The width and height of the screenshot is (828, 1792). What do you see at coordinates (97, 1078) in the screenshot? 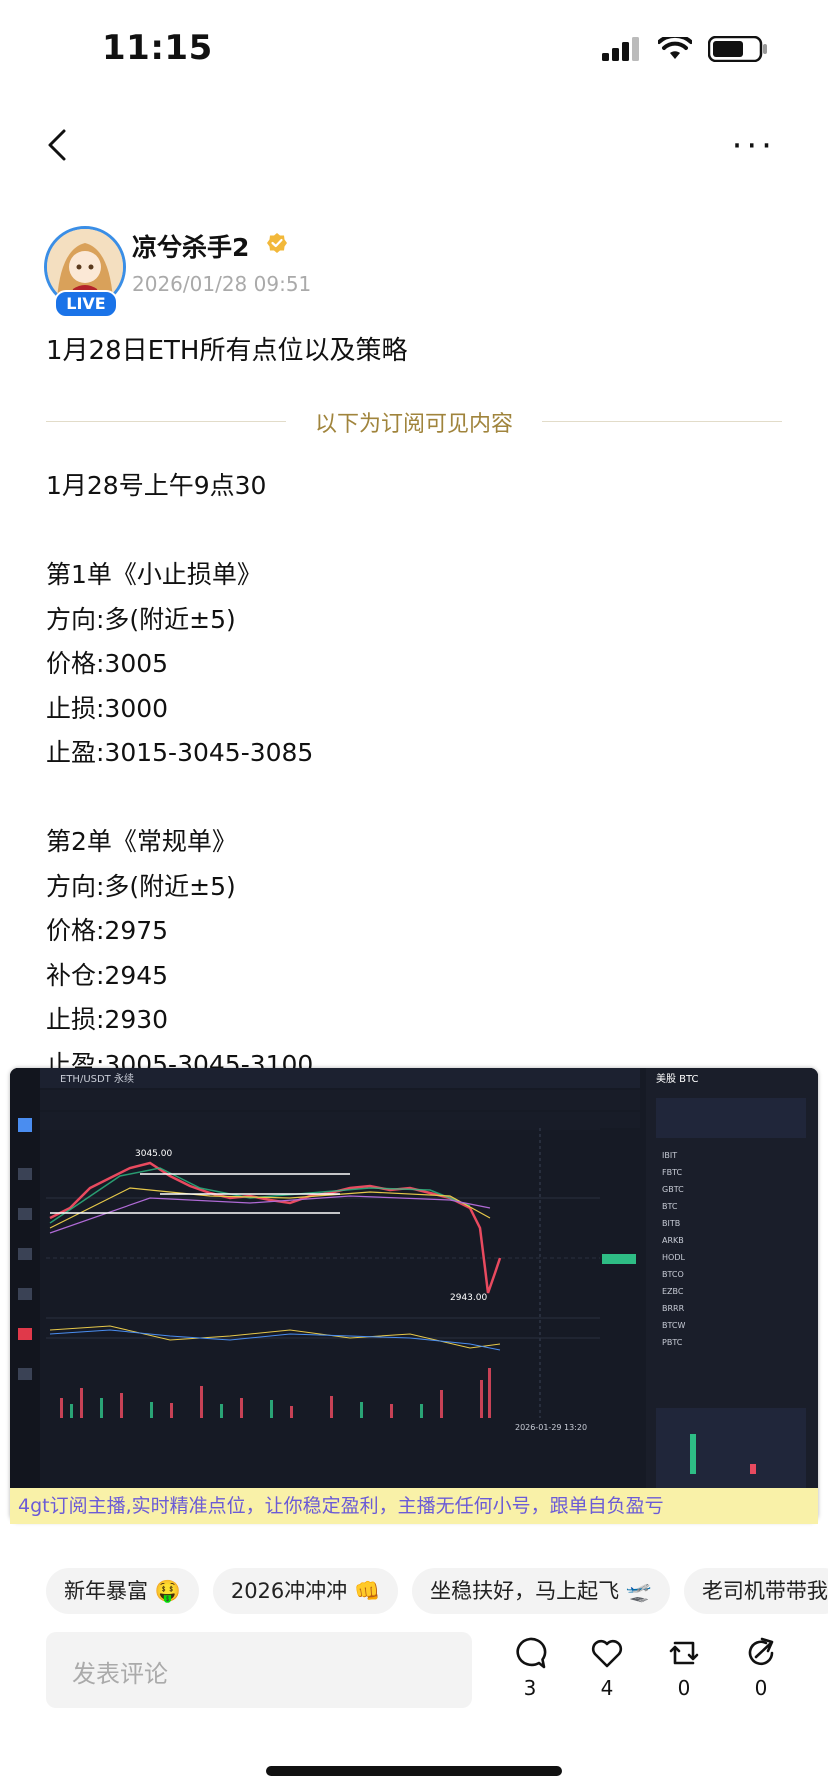
I see `chart-pair-label: ETH/USDT 永续` at bounding box center [97, 1078].